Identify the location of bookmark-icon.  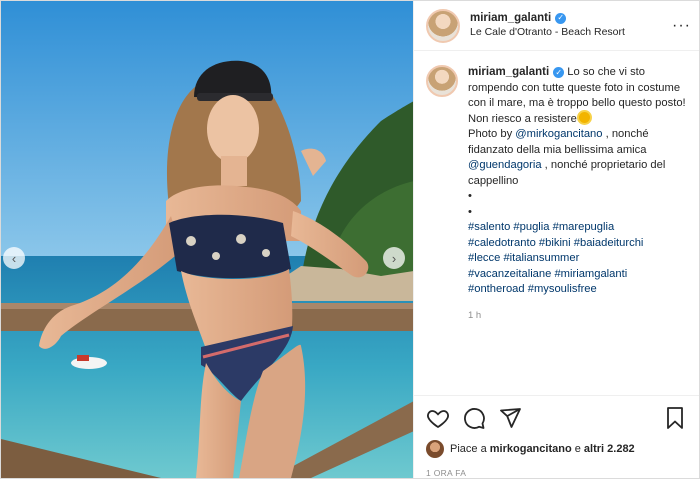
(675, 418).